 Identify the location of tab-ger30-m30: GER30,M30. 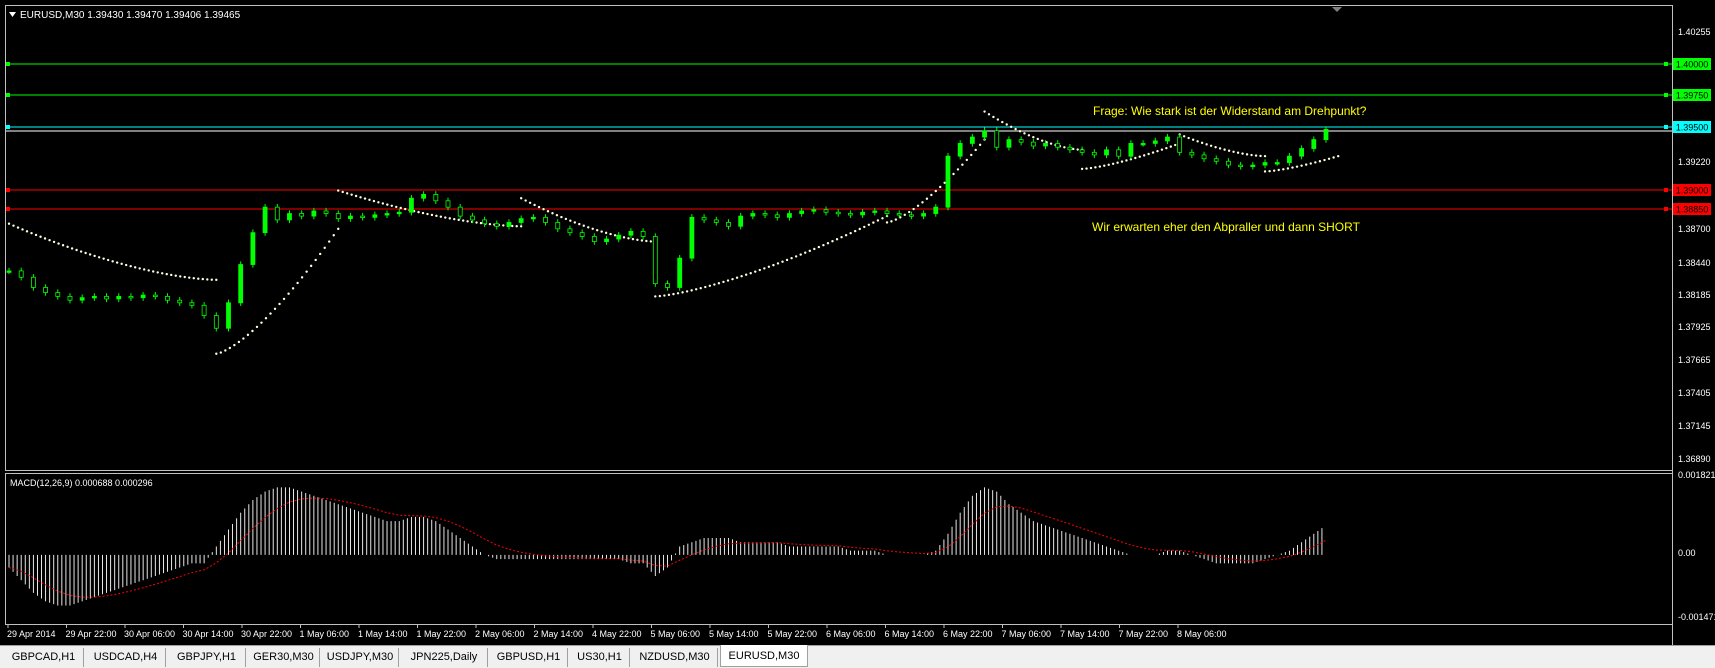
(284, 657).